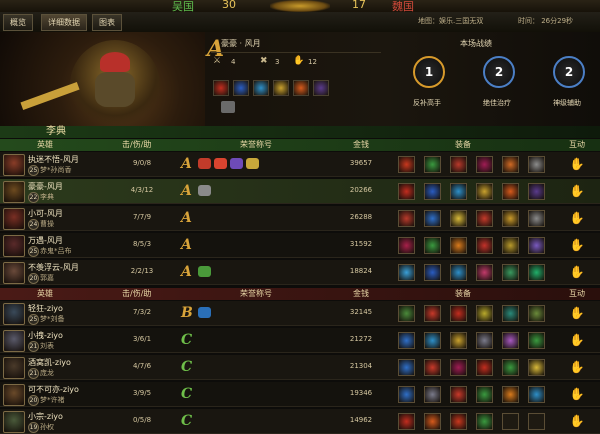  Describe the element at coordinates (300, 164) in the screenshot. I see `player-row: 执迷不悟-风月 25 梦*孙尚香 9/0/8 A 39657 ✋` at that location.